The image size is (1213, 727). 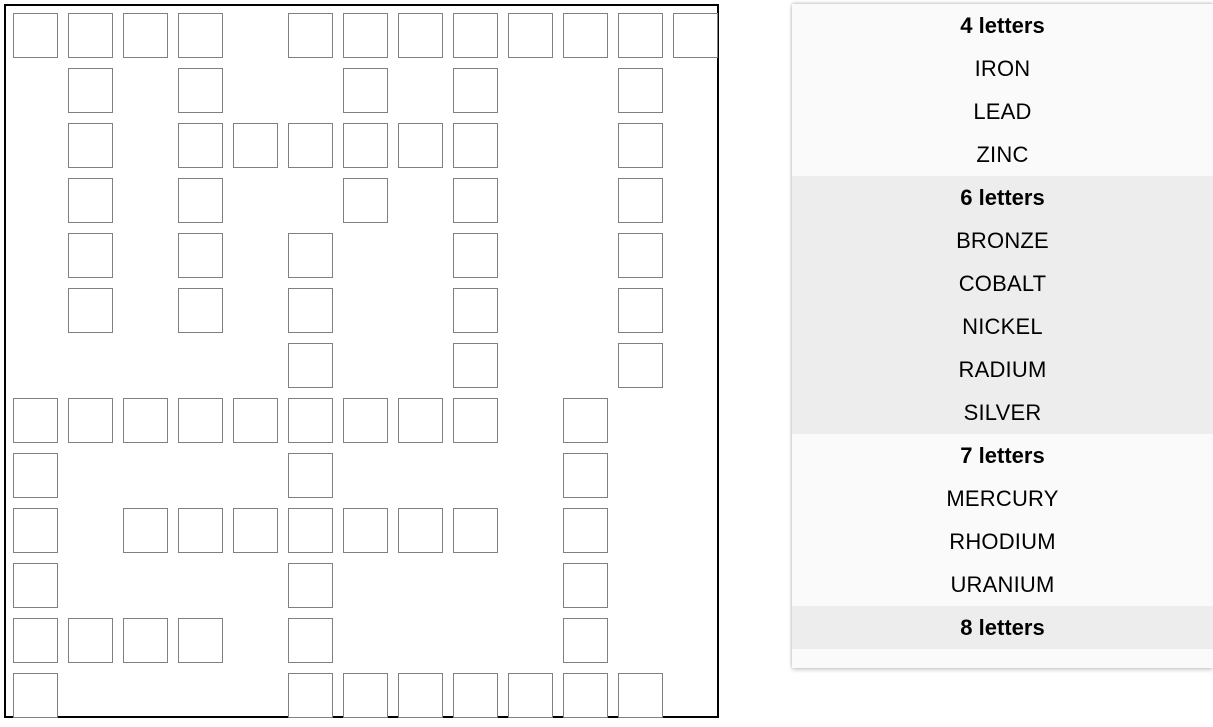 What do you see at coordinates (1002, 25) in the screenshot?
I see `word-list-section-header: 4 letters` at bounding box center [1002, 25].